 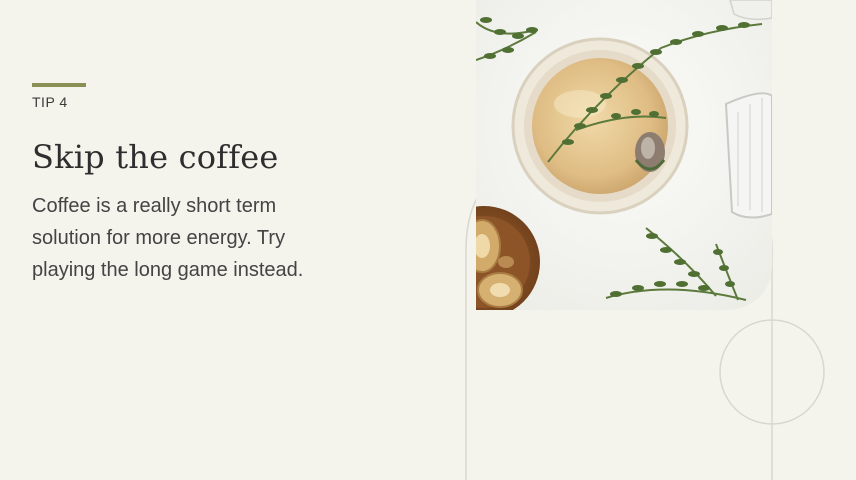 What do you see at coordinates (50, 102) in the screenshot?
I see `tip-label: TIP 4` at bounding box center [50, 102].